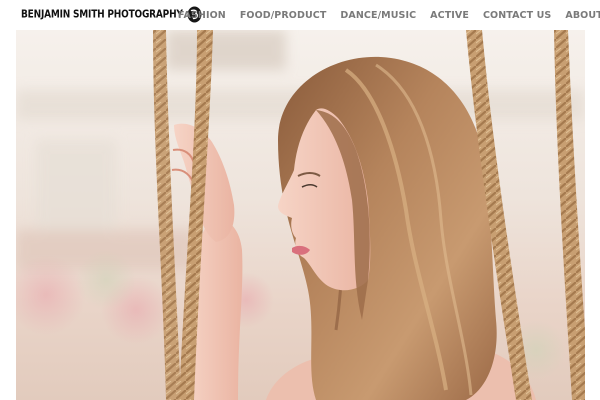 The image size is (600, 400). Describe the element at coordinates (283, 15) in the screenshot. I see `nav-item-food-product: FOOD/PRODUCT` at that location.